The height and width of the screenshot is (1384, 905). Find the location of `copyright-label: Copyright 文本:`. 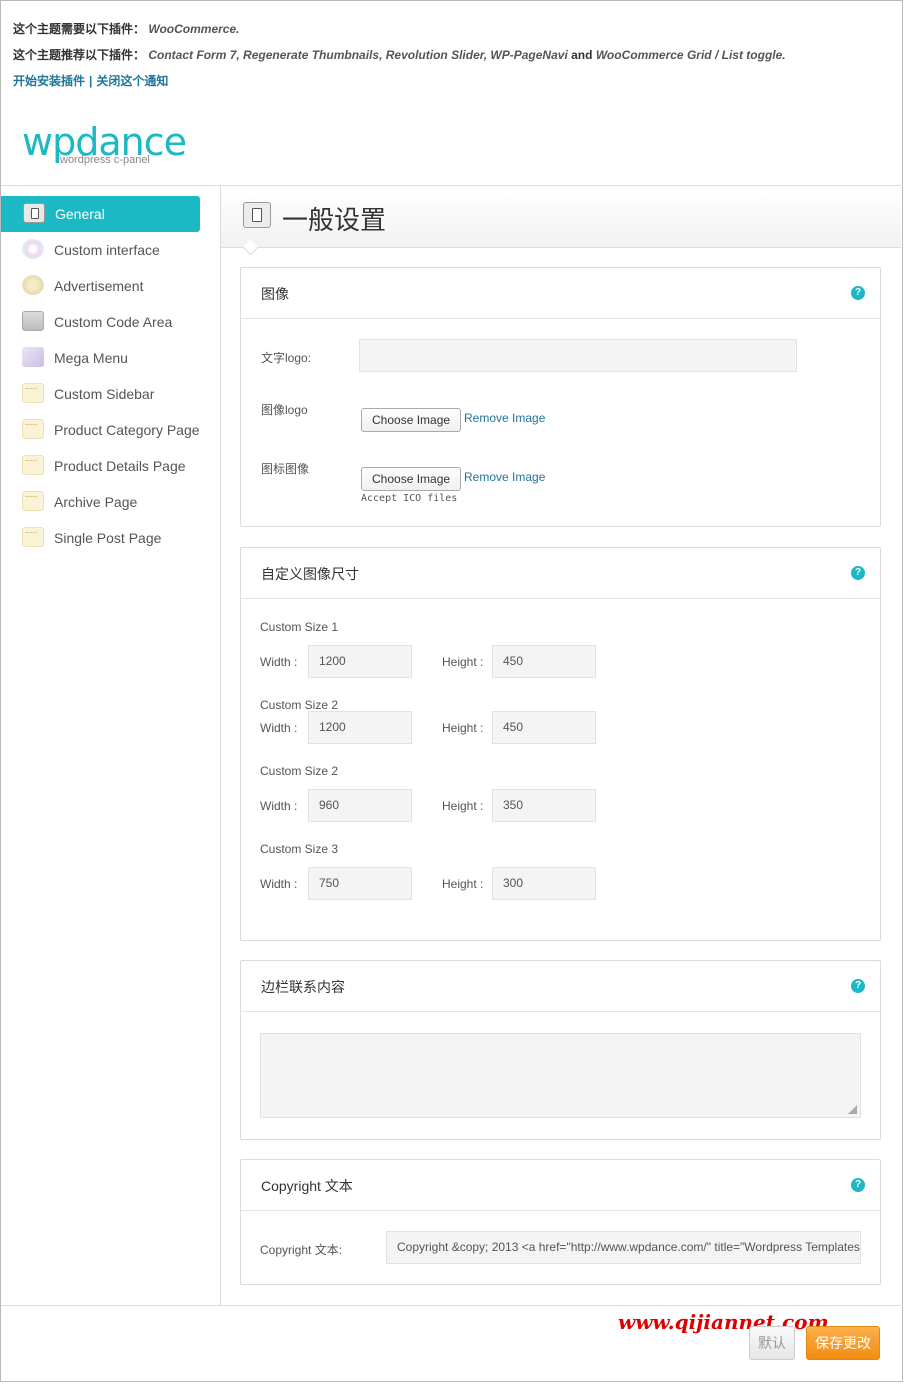

copyright-label: Copyright 文本: is located at coordinates (301, 1250).